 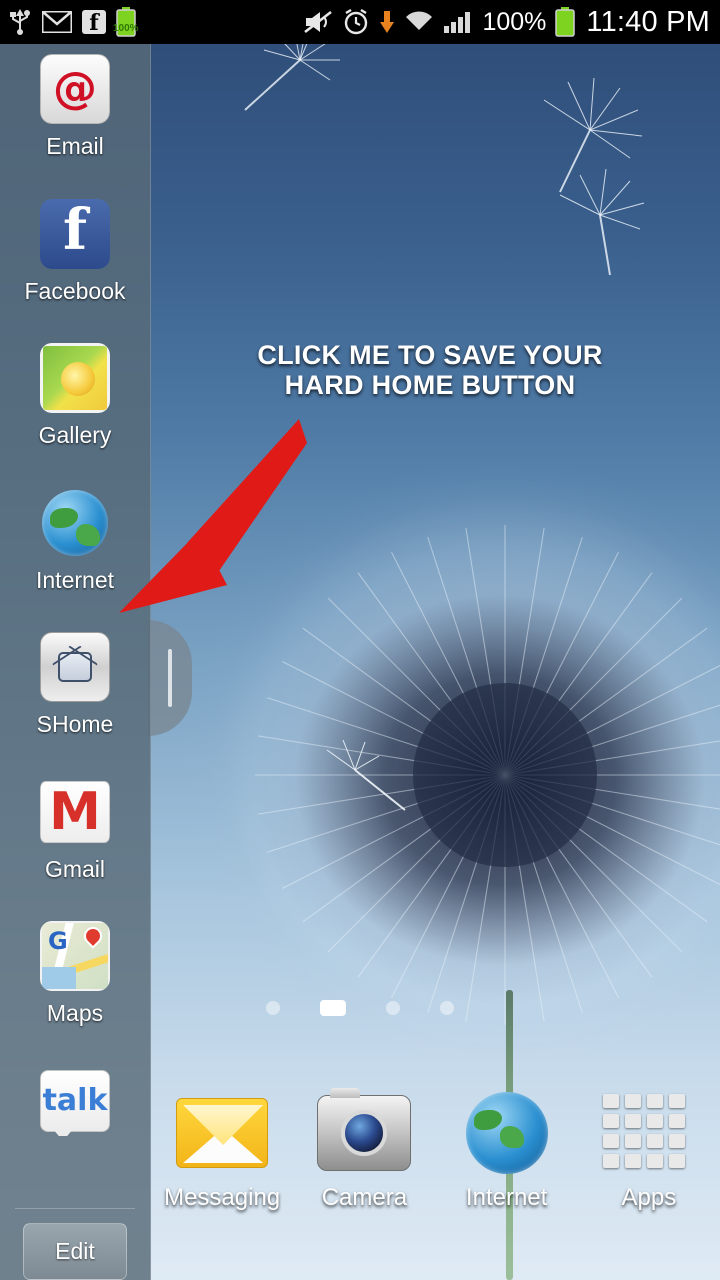 I want to click on annotation-text: CLICK ME TO SAVE YOUR HARD HOME BUTTON, so click(x=430, y=370).